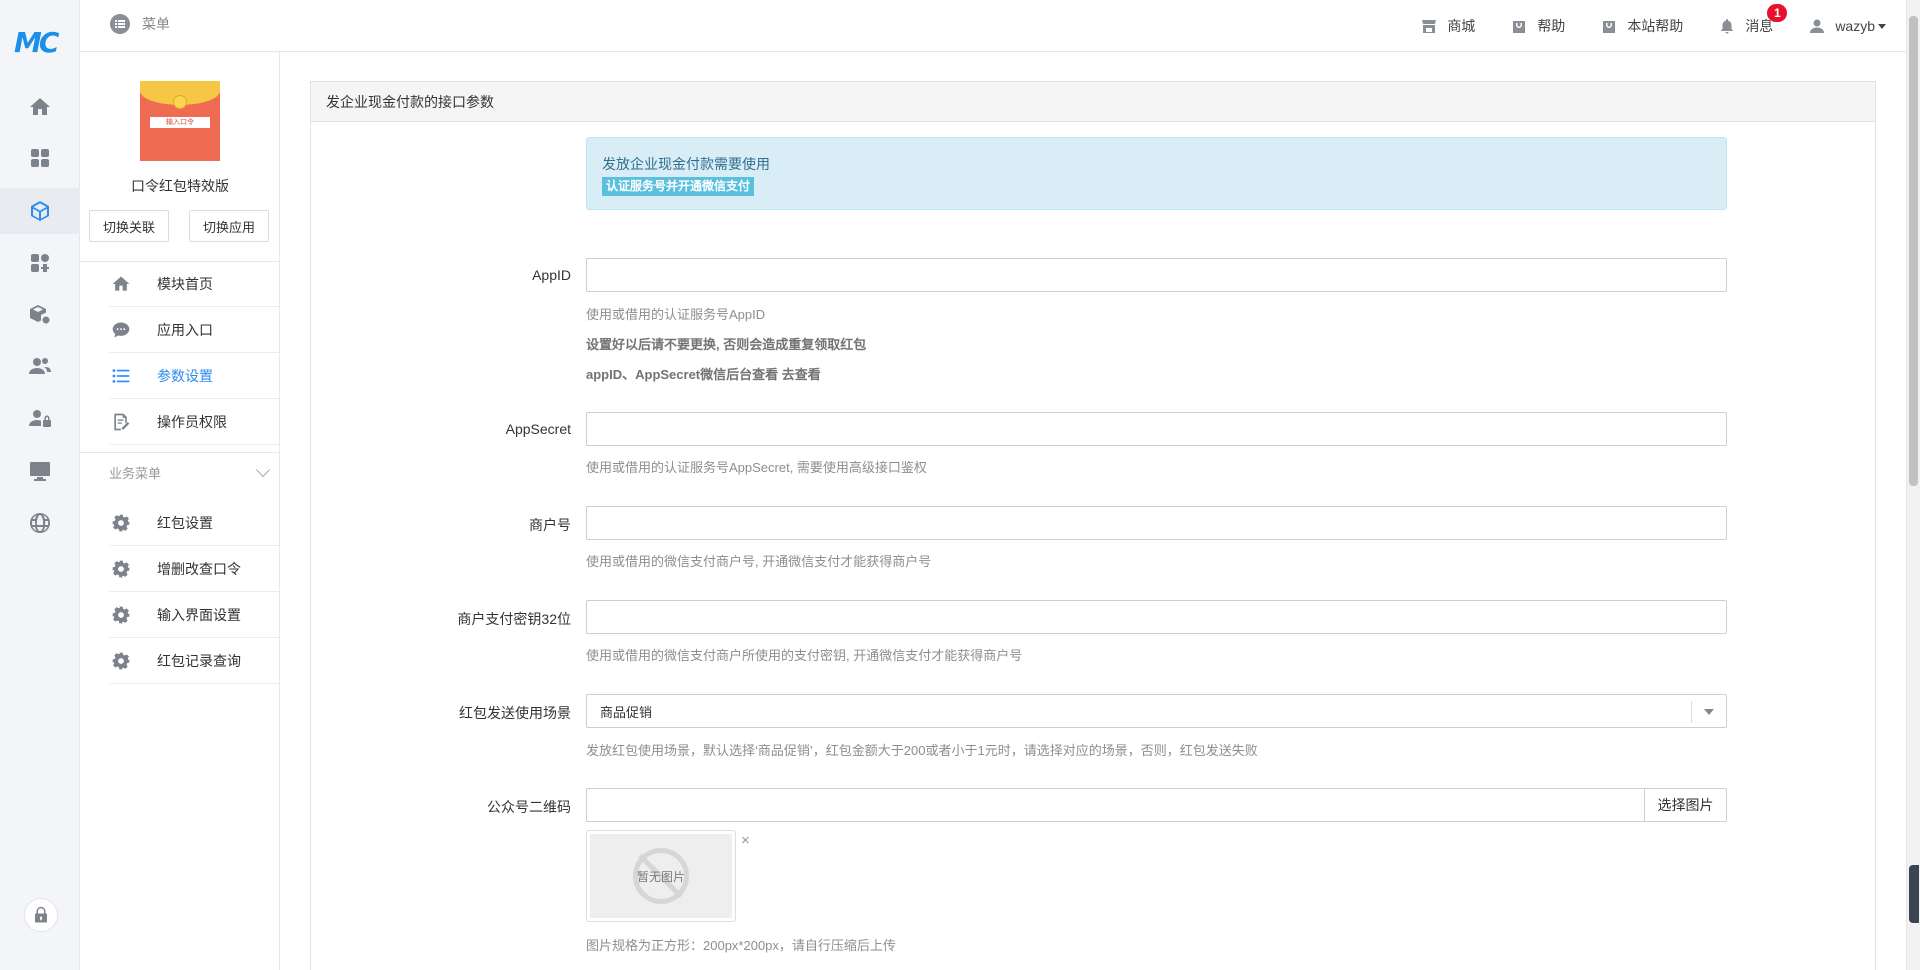 The image size is (1920, 970). I want to click on rail-cube-icon, so click(40, 211).